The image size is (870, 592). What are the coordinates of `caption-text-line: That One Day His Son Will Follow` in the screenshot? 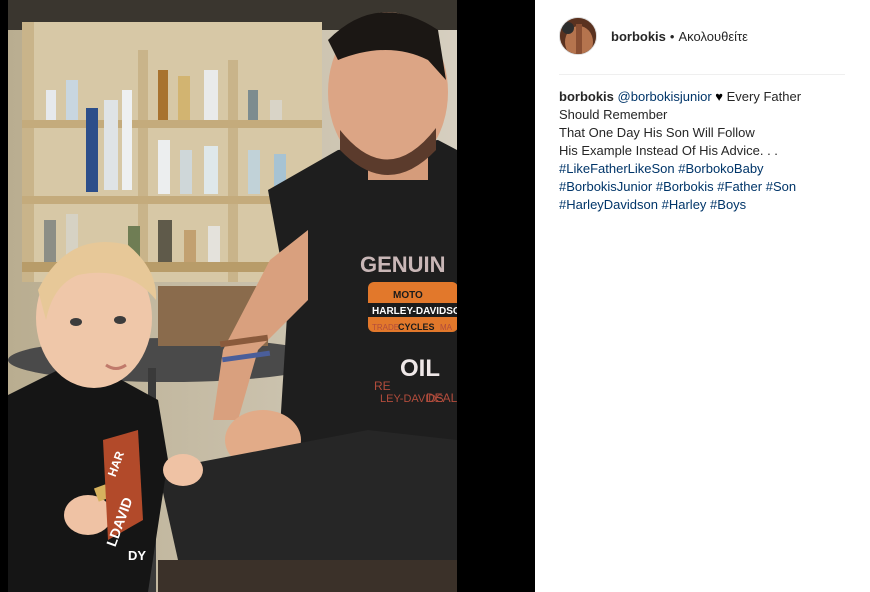 It's located at (657, 132).